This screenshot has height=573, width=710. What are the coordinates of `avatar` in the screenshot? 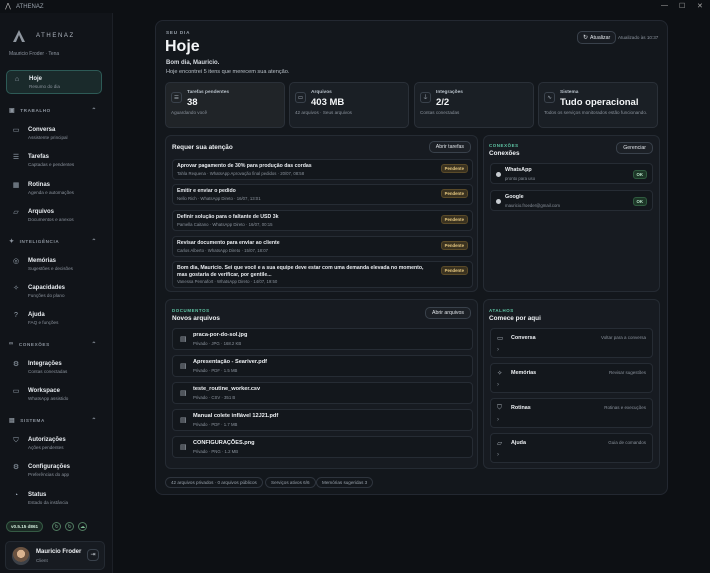 It's located at (21, 556).